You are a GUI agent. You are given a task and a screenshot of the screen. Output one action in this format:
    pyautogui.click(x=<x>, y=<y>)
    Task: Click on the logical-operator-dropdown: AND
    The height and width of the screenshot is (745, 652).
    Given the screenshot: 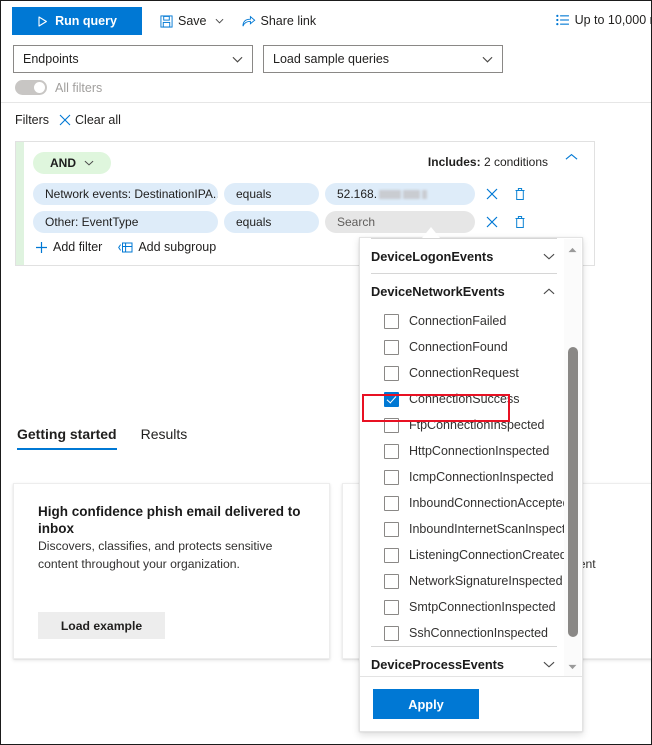 What is the action you would take?
    pyautogui.click(x=72, y=163)
    